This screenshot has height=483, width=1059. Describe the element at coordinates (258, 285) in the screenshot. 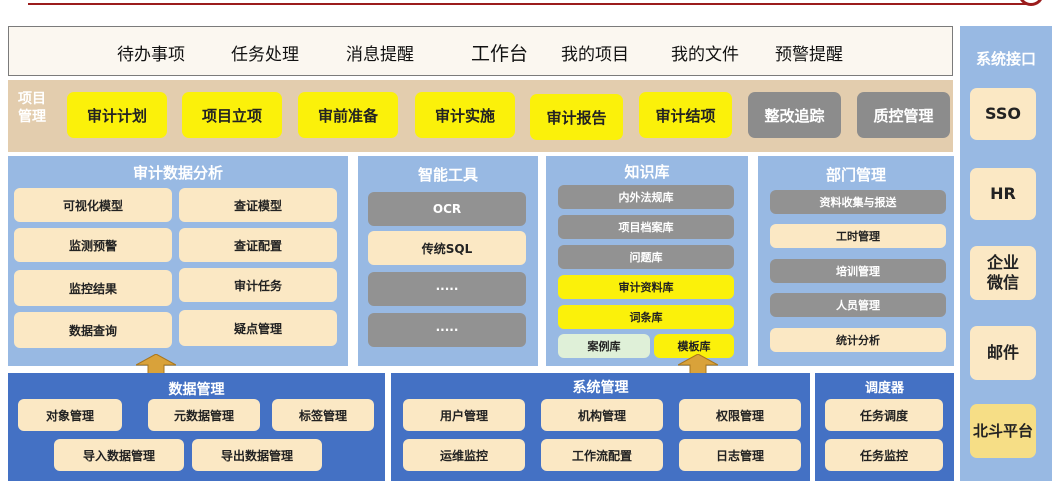

I see `cell-audit-task: 审计任务` at that location.